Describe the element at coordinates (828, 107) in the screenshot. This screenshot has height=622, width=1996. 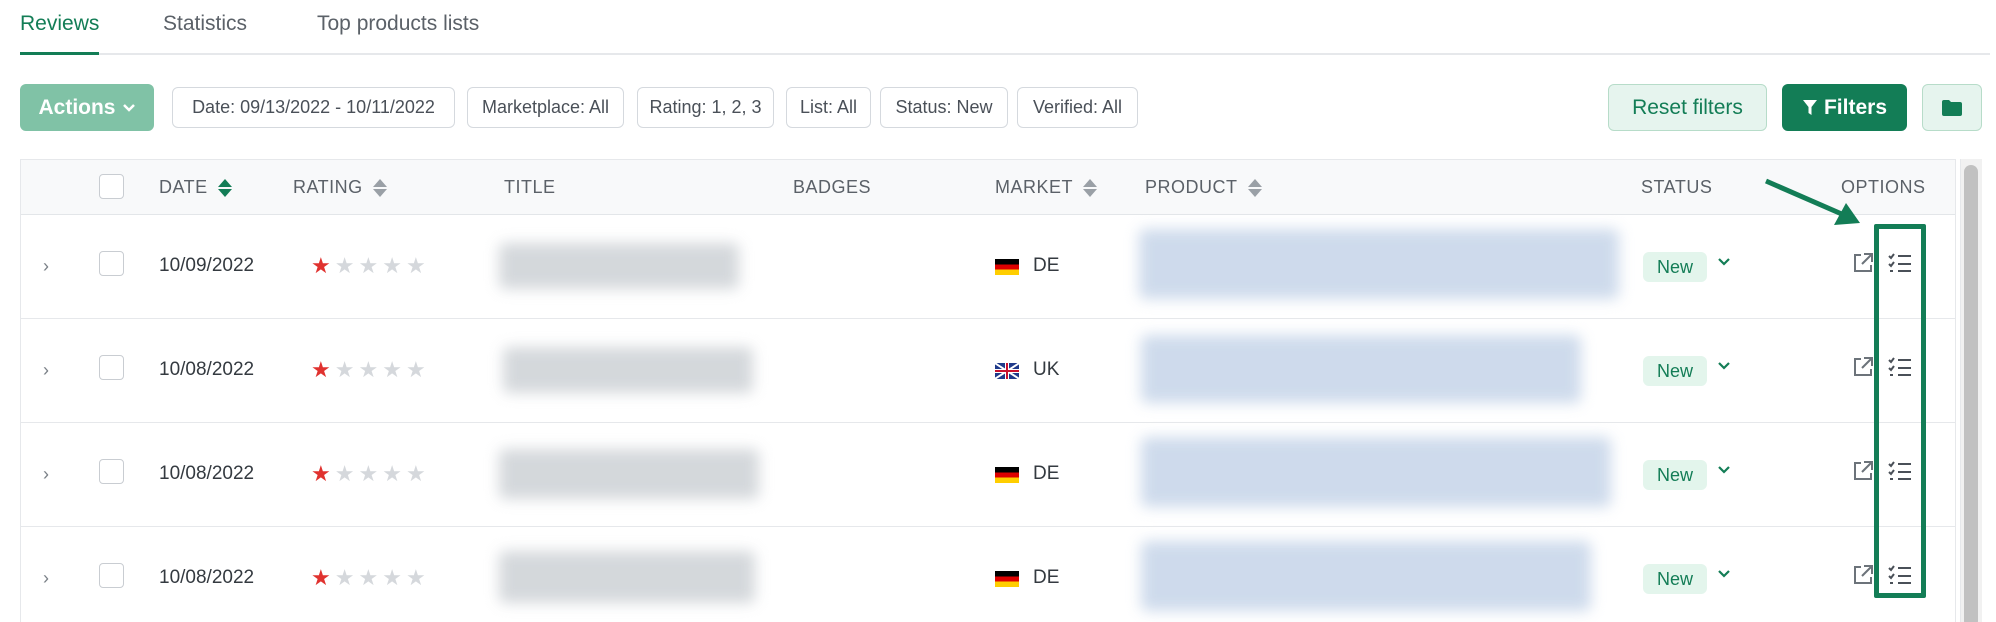
I see `filter-chip-list: List: All` at that location.